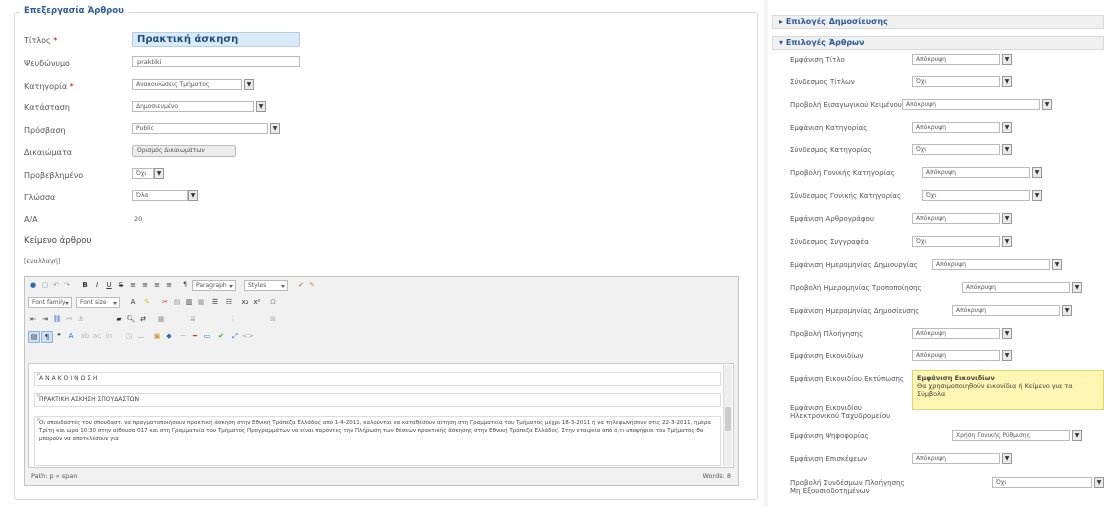  What do you see at coordinates (273, 319) in the screenshot?
I see `merge-icon: ⊞` at bounding box center [273, 319].